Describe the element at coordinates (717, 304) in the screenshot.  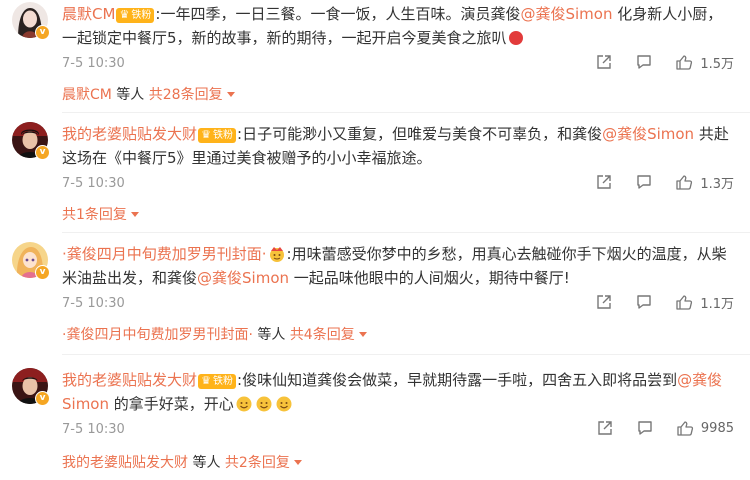
I see `like-count: 1.1万` at that location.